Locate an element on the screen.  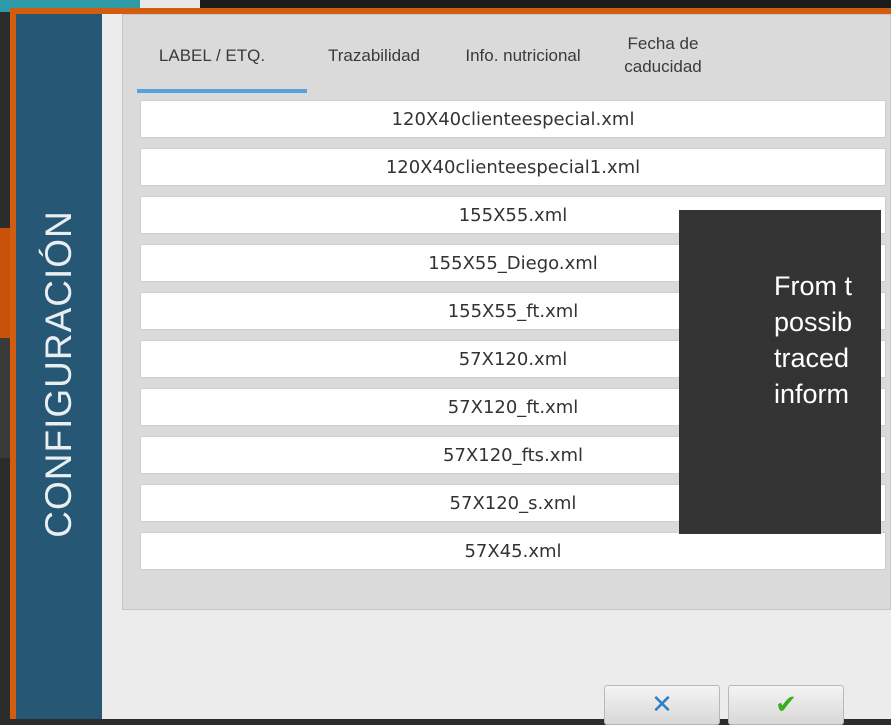
checkmark-icon: ✔ is located at coordinates (786, 705).